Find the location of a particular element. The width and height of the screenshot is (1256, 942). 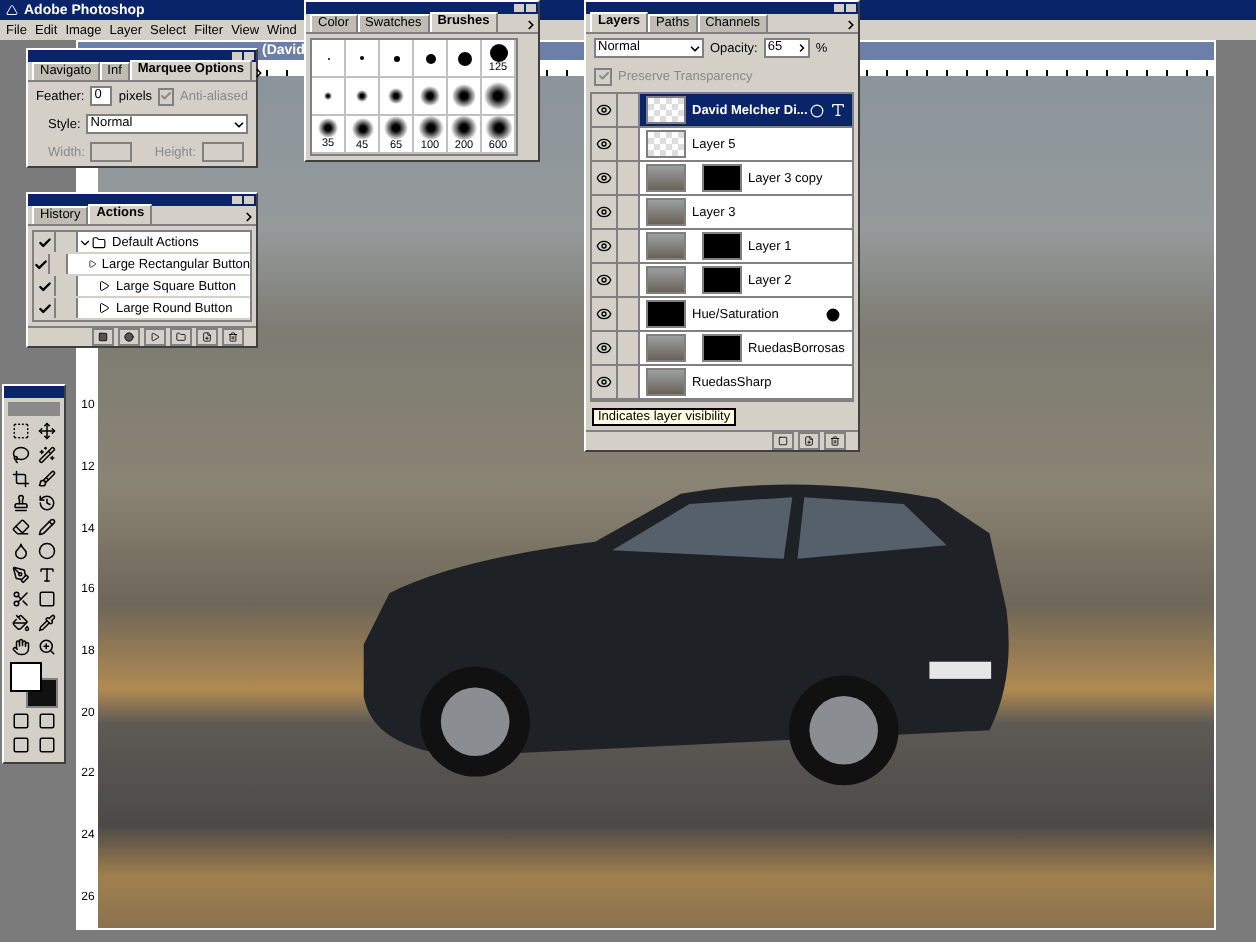

crop-tool-icon is located at coordinates (21, 479).